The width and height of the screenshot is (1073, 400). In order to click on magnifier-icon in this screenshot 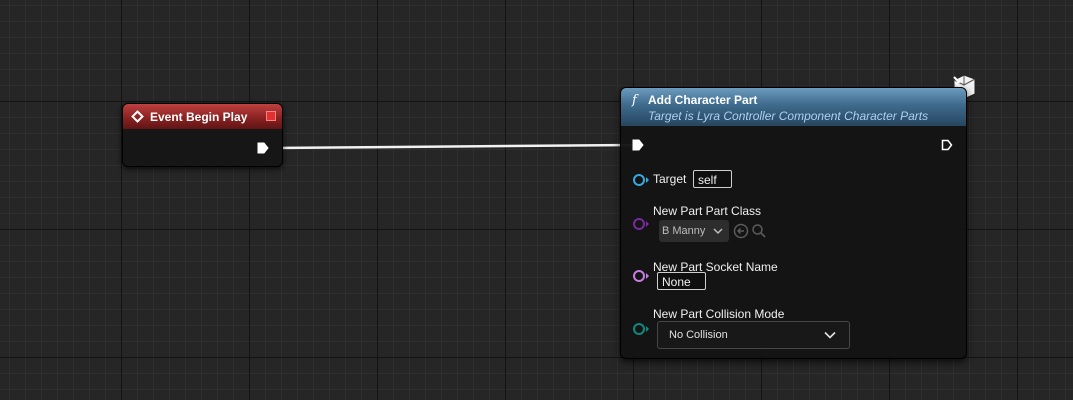, I will do `click(759, 231)`.